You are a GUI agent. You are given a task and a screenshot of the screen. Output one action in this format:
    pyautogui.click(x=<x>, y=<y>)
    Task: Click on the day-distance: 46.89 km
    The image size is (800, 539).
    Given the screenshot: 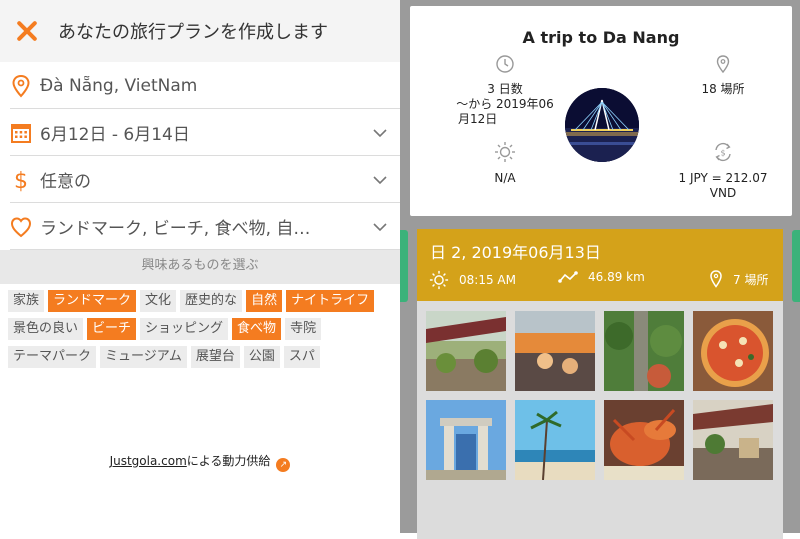 What is the action you would take?
    pyautogui.click(x=601, y=277)
    